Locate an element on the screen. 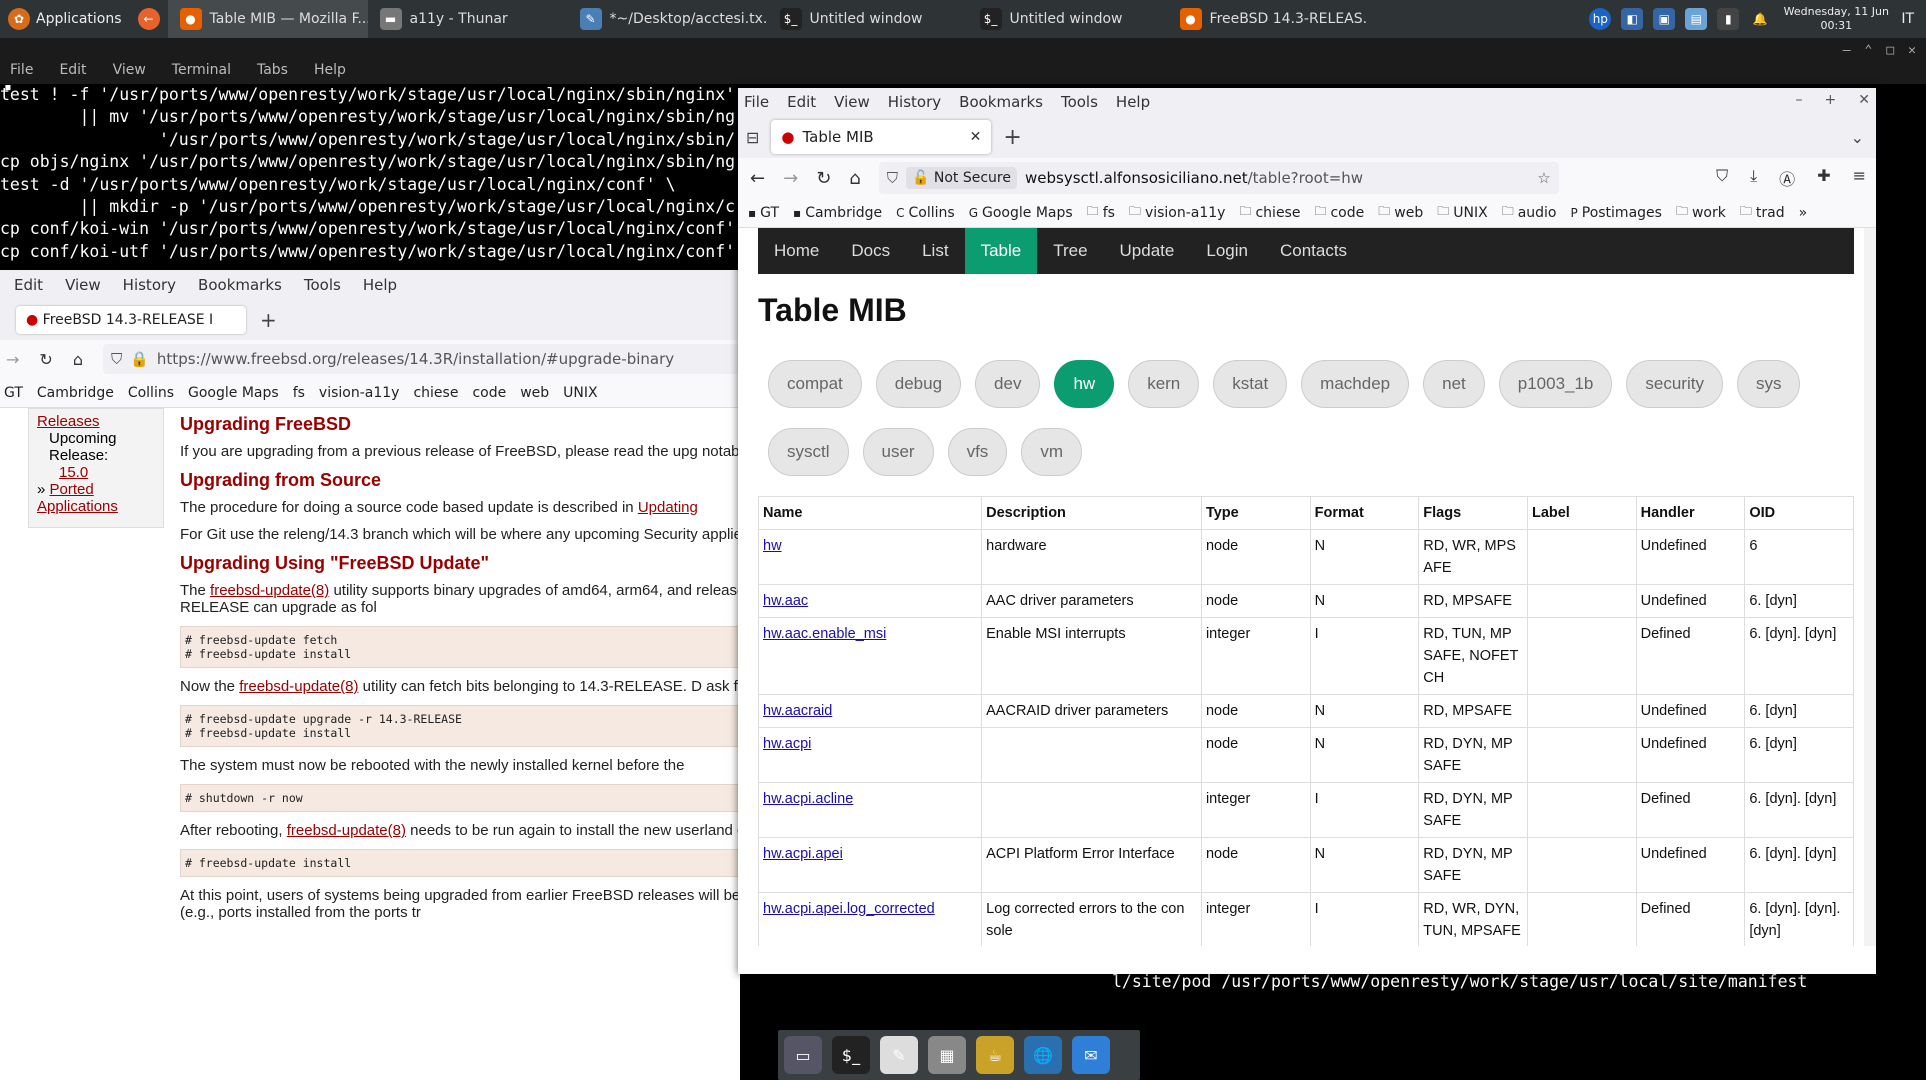  bookmark-web: 🗀 web is located at coordinates (1400, 212).